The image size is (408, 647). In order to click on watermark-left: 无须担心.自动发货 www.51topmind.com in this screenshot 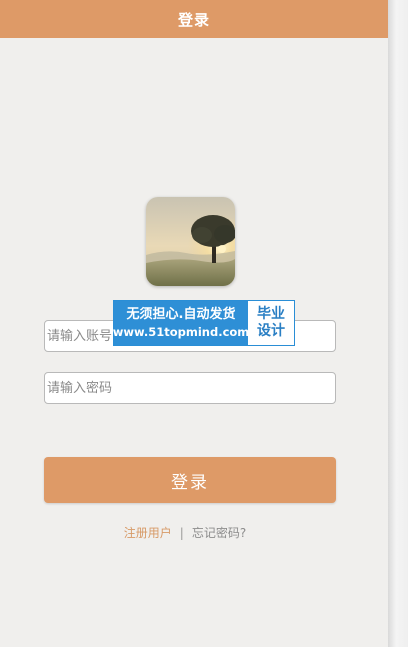, I will do `click(181, 323)`.